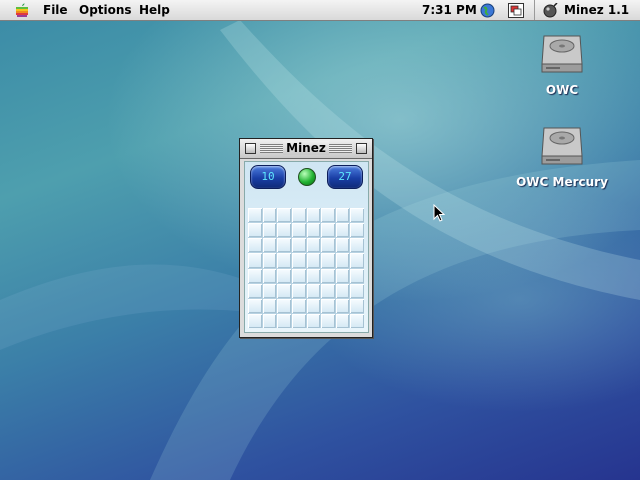  What do you see at coordinates (516, 10) in the screenshot?
I see `control-strip-icon` at bounding box center [516, 10].